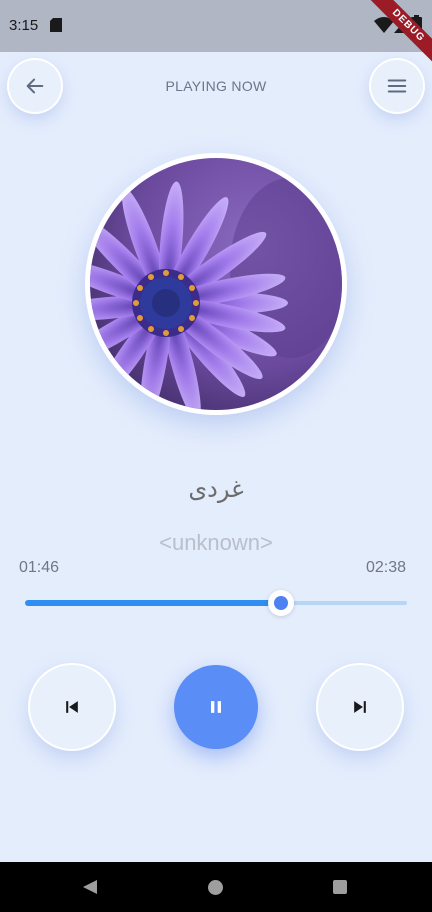 This screenshot has height=912, width=432. Describe the element at coordinates (384, 25) in the screenshot. I see `wifi-icon` at that location.